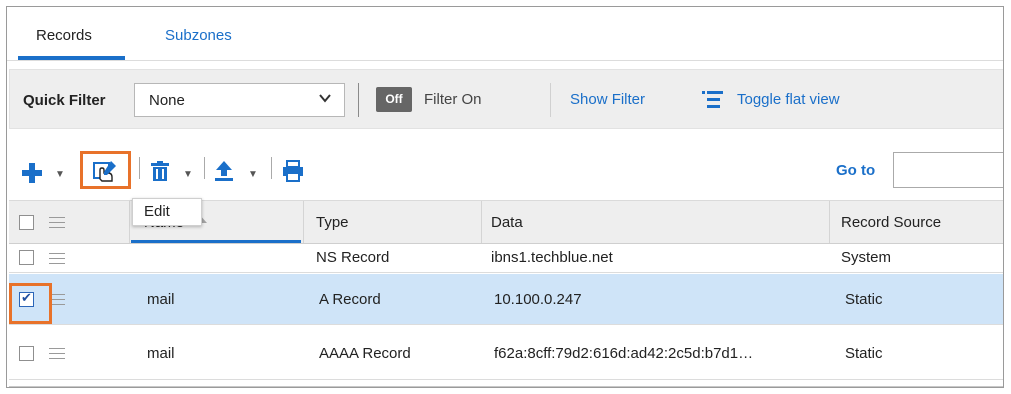 This screenshot has width=1011, height=394. I want to click on active-tab-indicator, so click(71, 58).